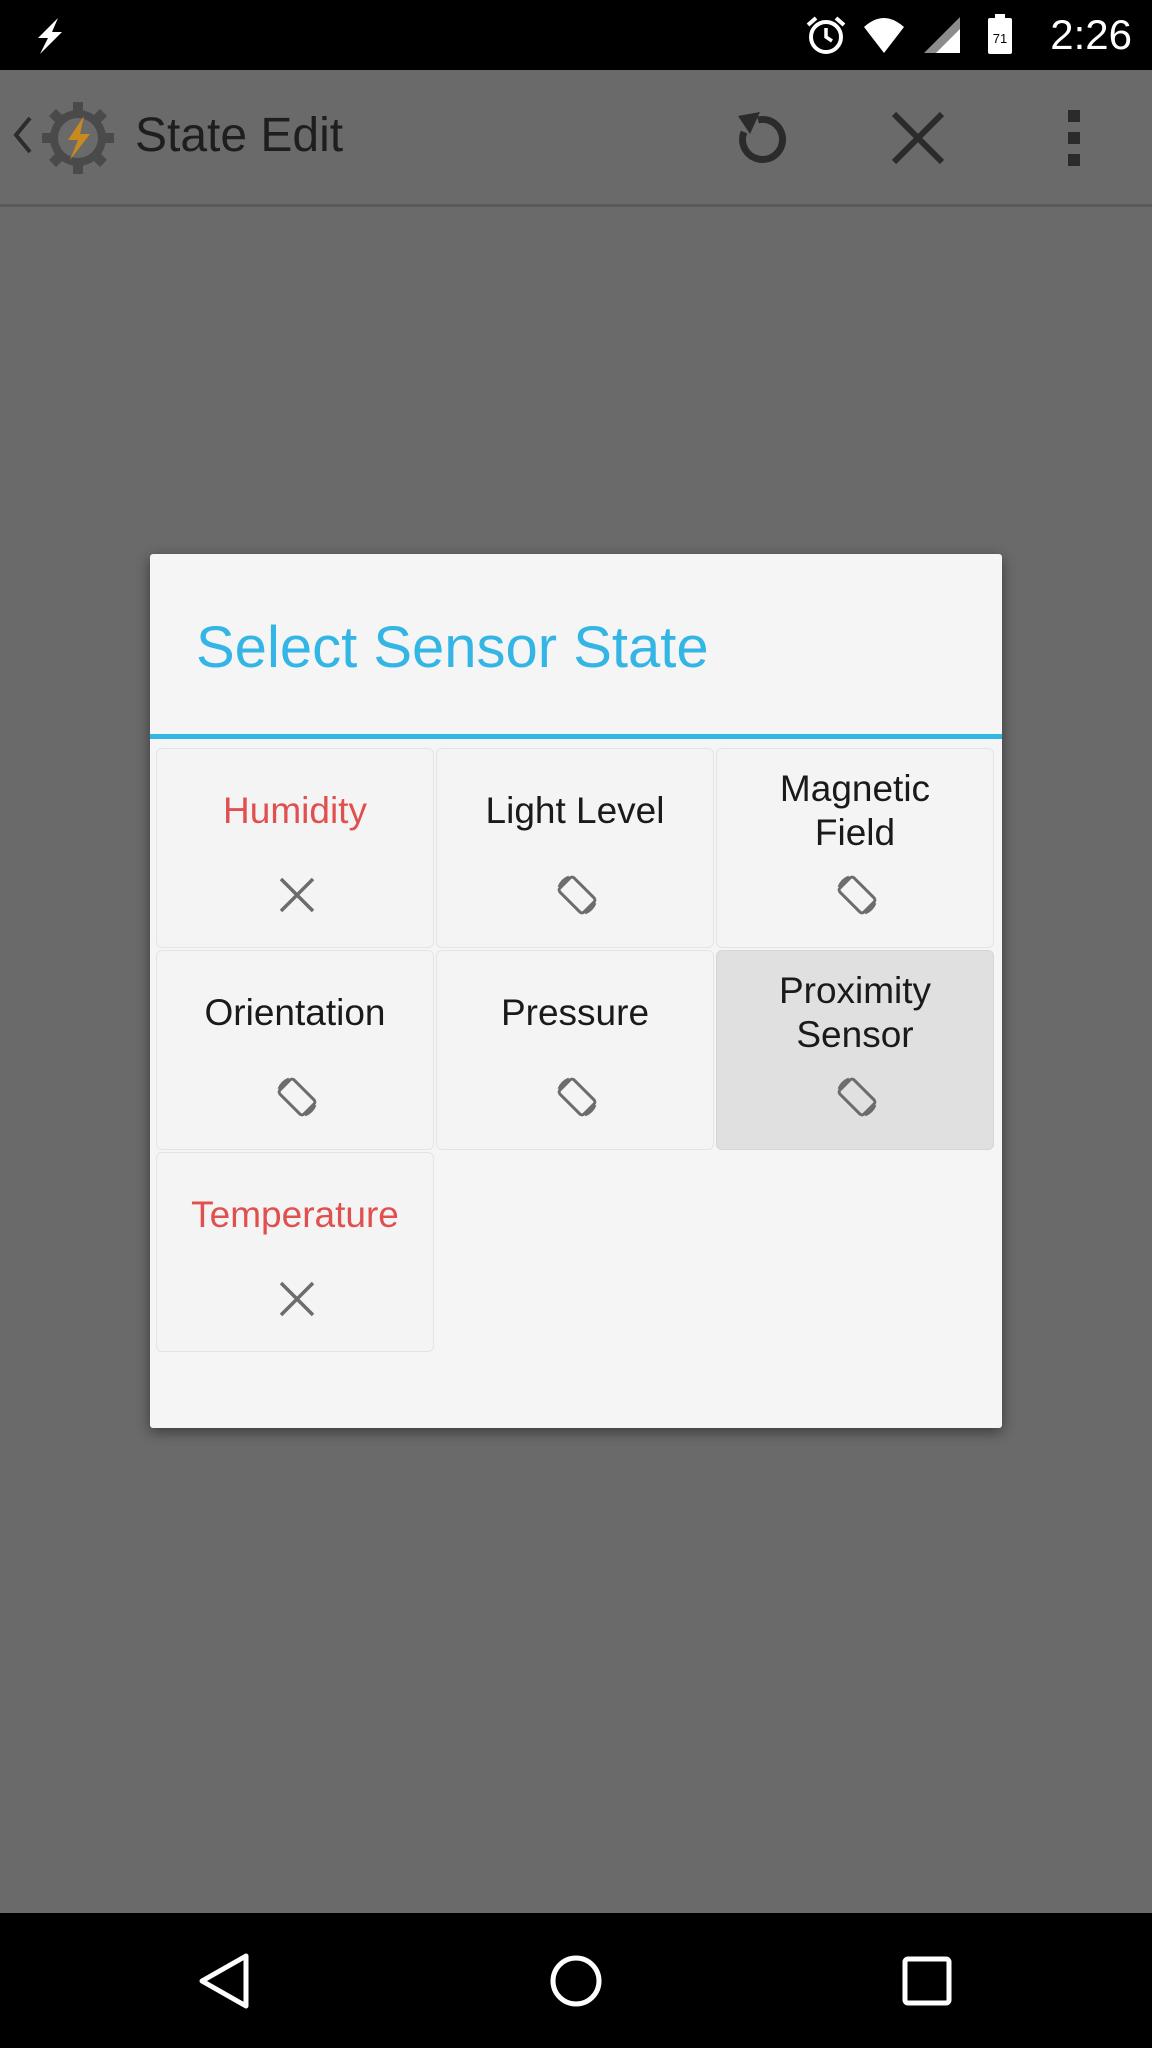 The image size is (1152, 2048). Describe the element at coordinates (50, 36) in the screenshot. I see `tasker-notification-icon` at that location.